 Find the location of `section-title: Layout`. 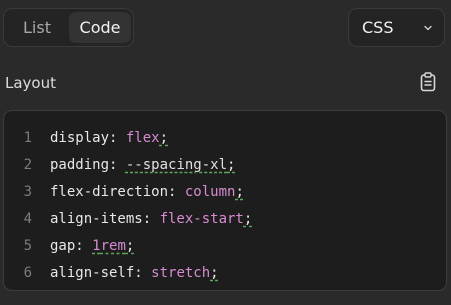

section-title: Layout is located at coordinates (30, 83).